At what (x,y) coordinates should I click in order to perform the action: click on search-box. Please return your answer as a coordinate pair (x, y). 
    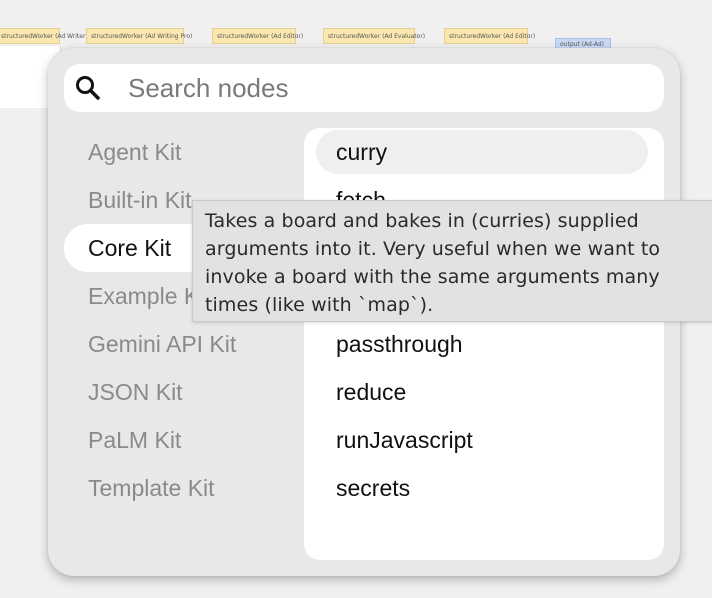
    Looking at the image, I should click on (364, 88).